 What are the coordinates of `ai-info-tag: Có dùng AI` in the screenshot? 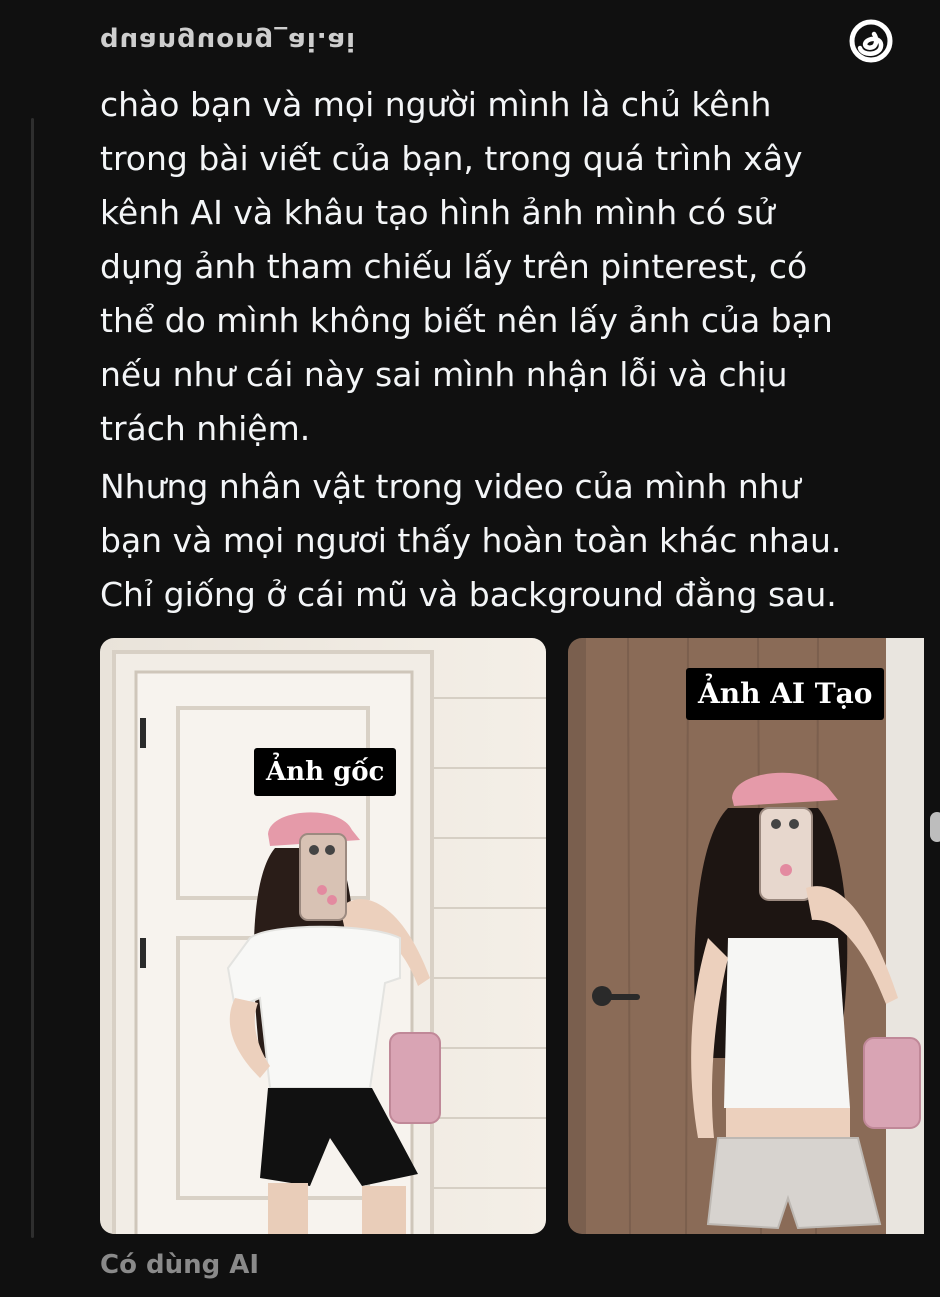 It's located at (179, 1265).